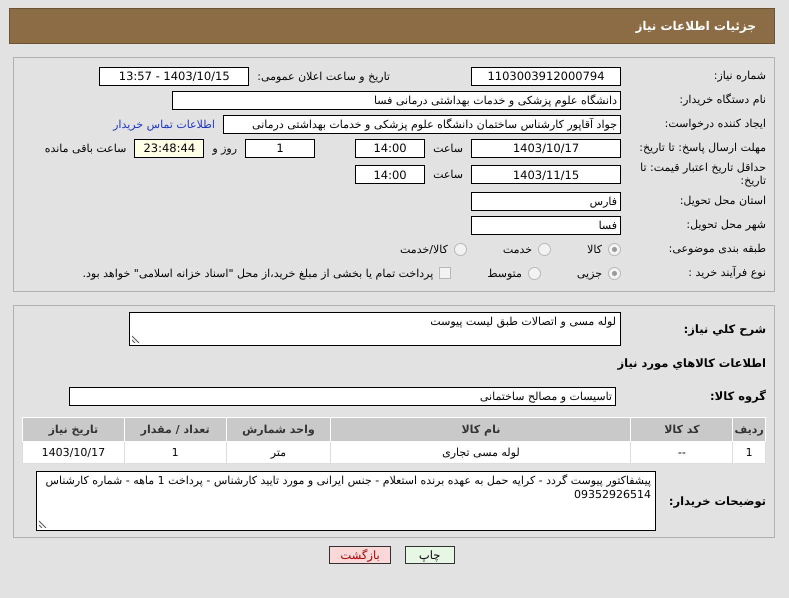  I want to click on checkbox, so click(445, 273).